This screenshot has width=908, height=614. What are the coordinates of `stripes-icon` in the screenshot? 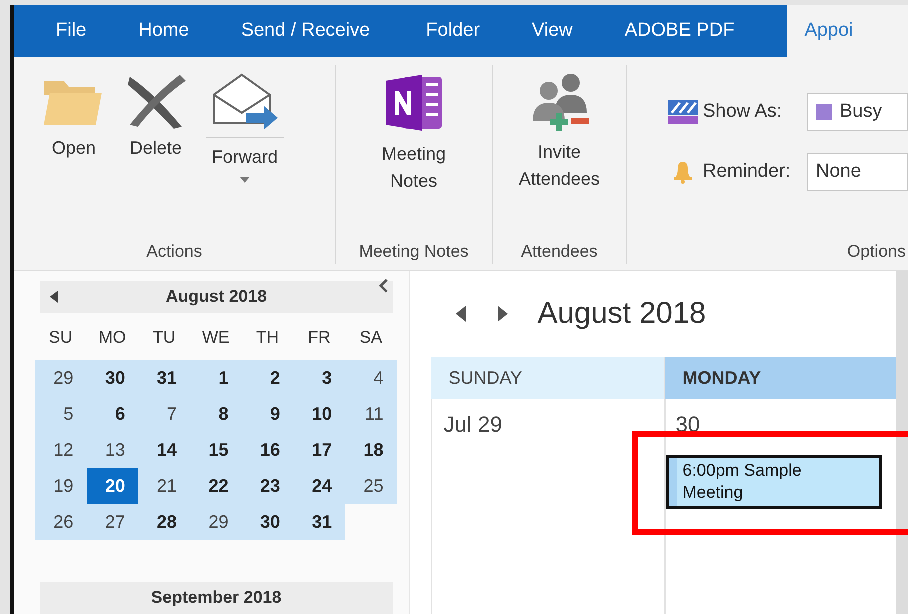 It's located at (683, 112).